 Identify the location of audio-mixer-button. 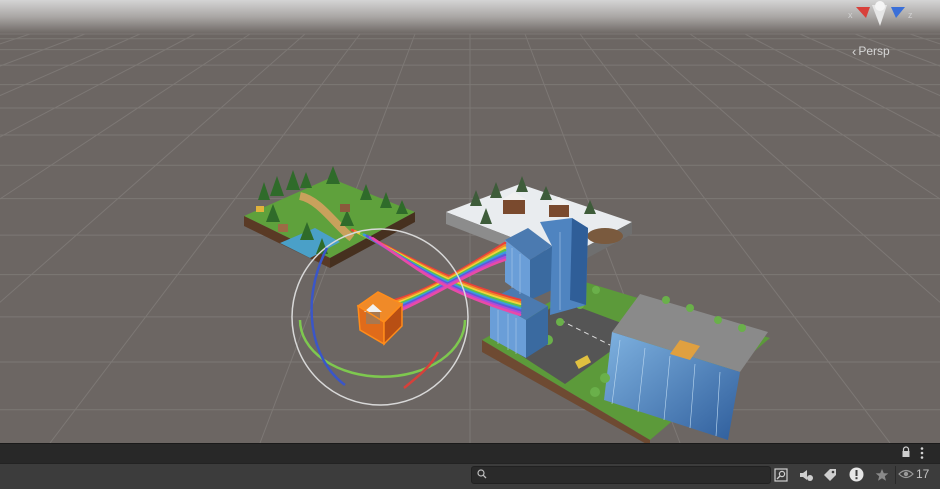
(806, 474).